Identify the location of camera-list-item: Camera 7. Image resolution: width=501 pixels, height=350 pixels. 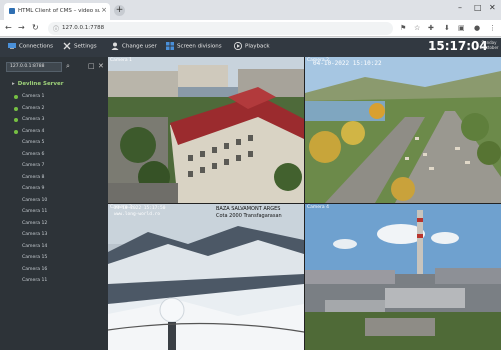
(33, 165).